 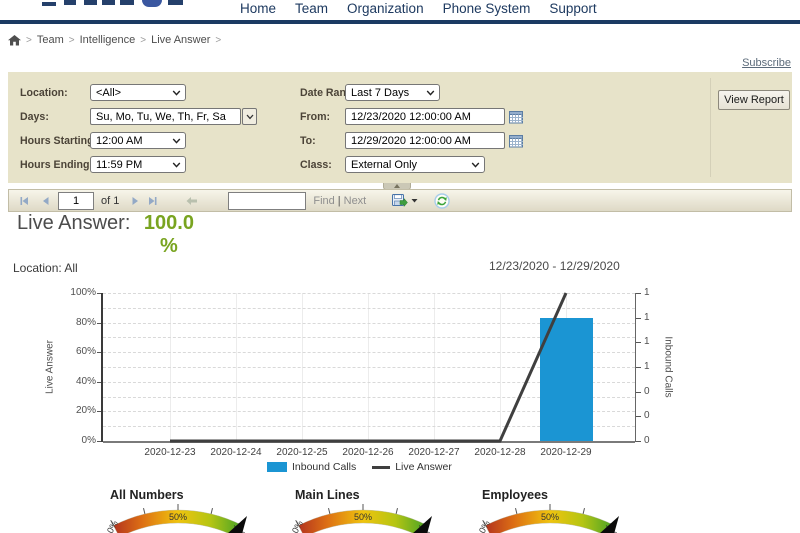 I want to click on home-icon, so click(x=14, y=40).